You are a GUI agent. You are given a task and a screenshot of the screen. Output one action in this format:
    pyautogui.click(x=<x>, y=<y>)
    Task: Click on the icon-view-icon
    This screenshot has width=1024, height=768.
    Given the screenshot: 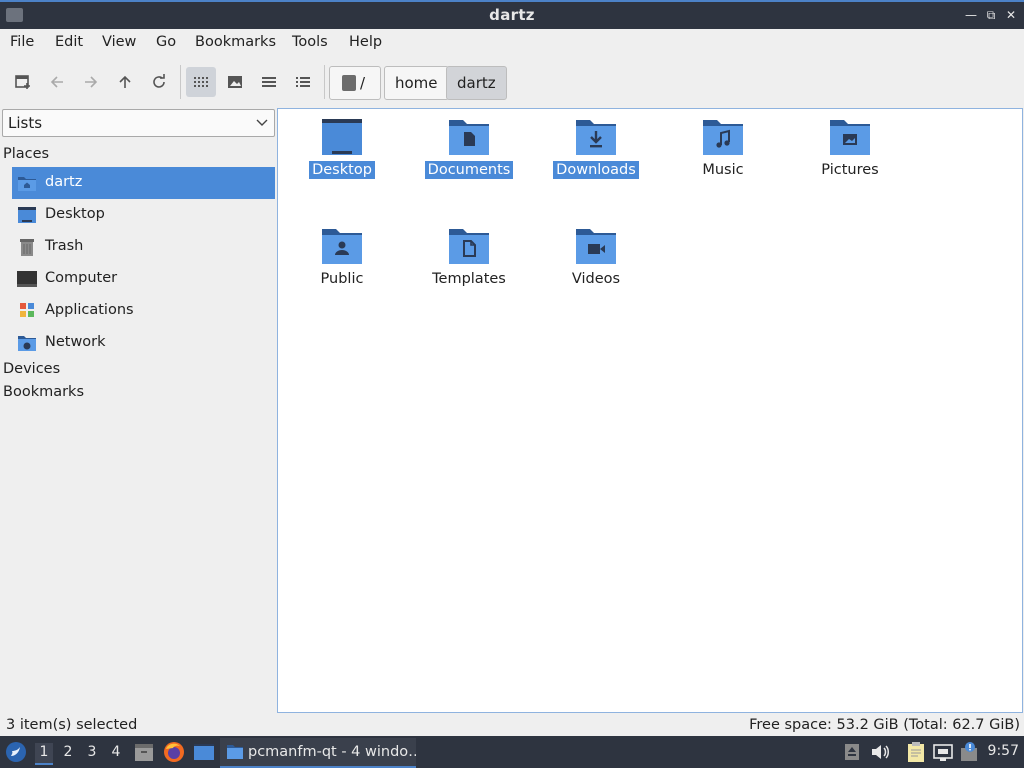 What is the action you would take?
    pyautogui.click(x=201, y=82)
    